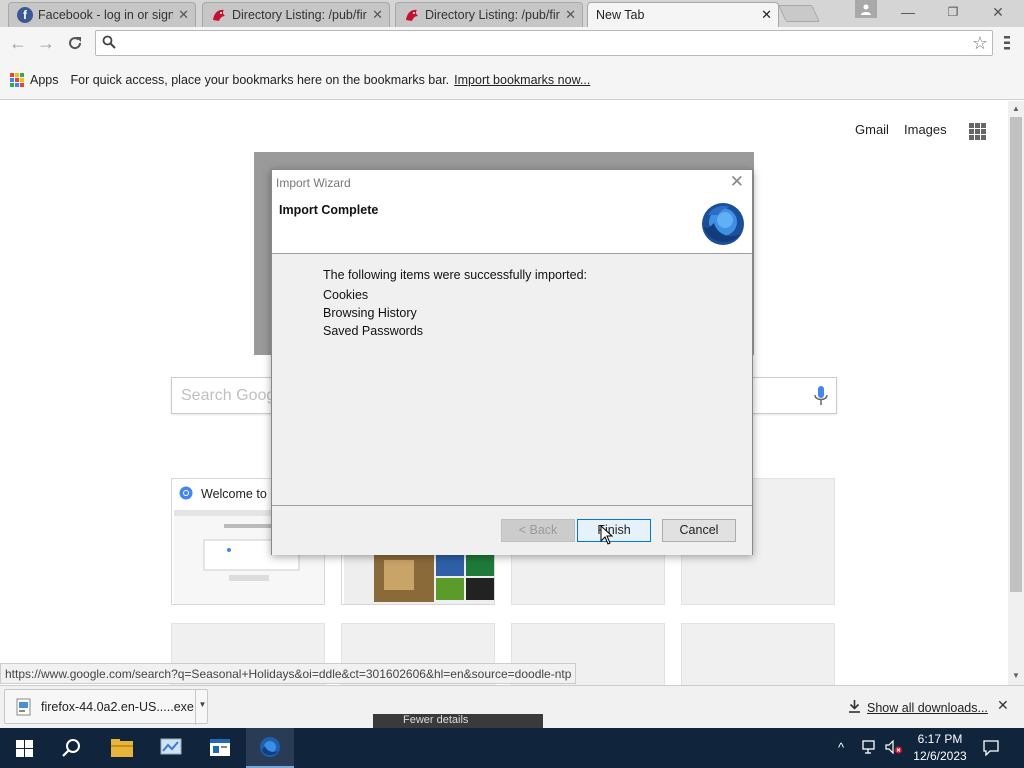 This screenshot has height=768, width=1024. Describe the element at coordinates (1007, 43) in the screenshot. I see `chrome-menu-icon` at that location.